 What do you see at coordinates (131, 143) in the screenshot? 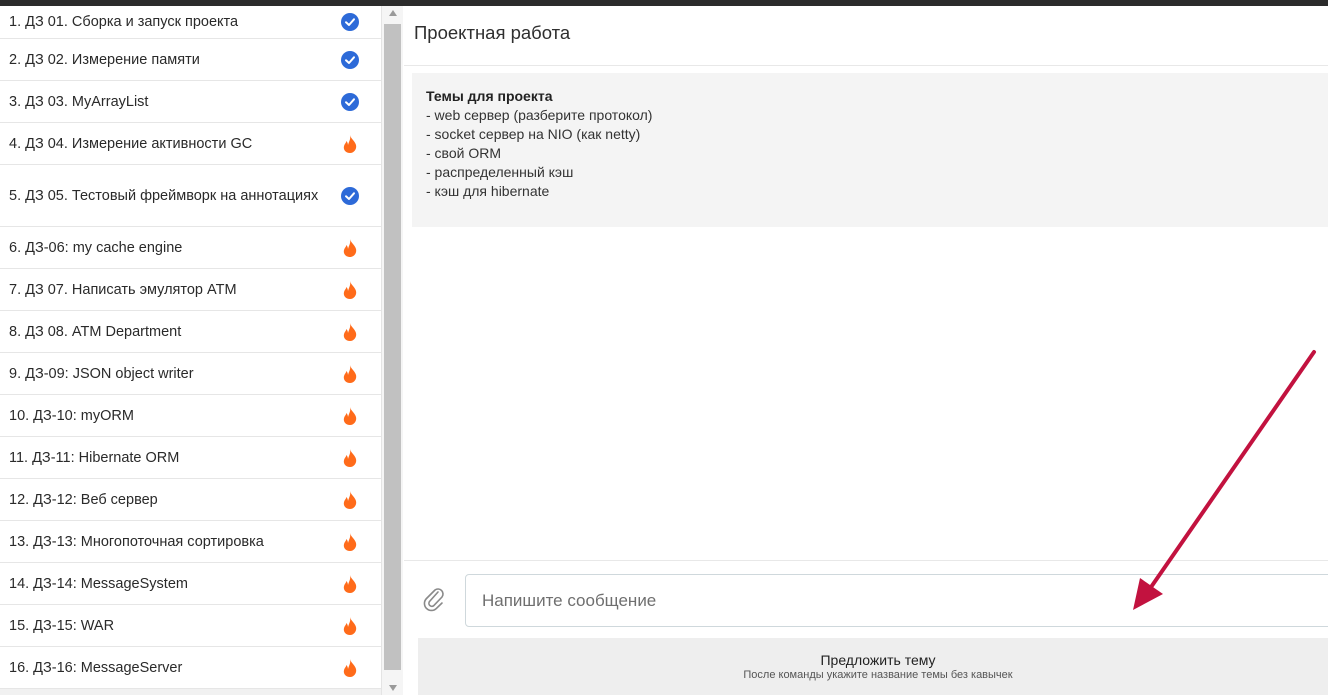
I see `task-label: 4. ДЗ 04. Измерение активности GC` at bounding box center [131, 143].